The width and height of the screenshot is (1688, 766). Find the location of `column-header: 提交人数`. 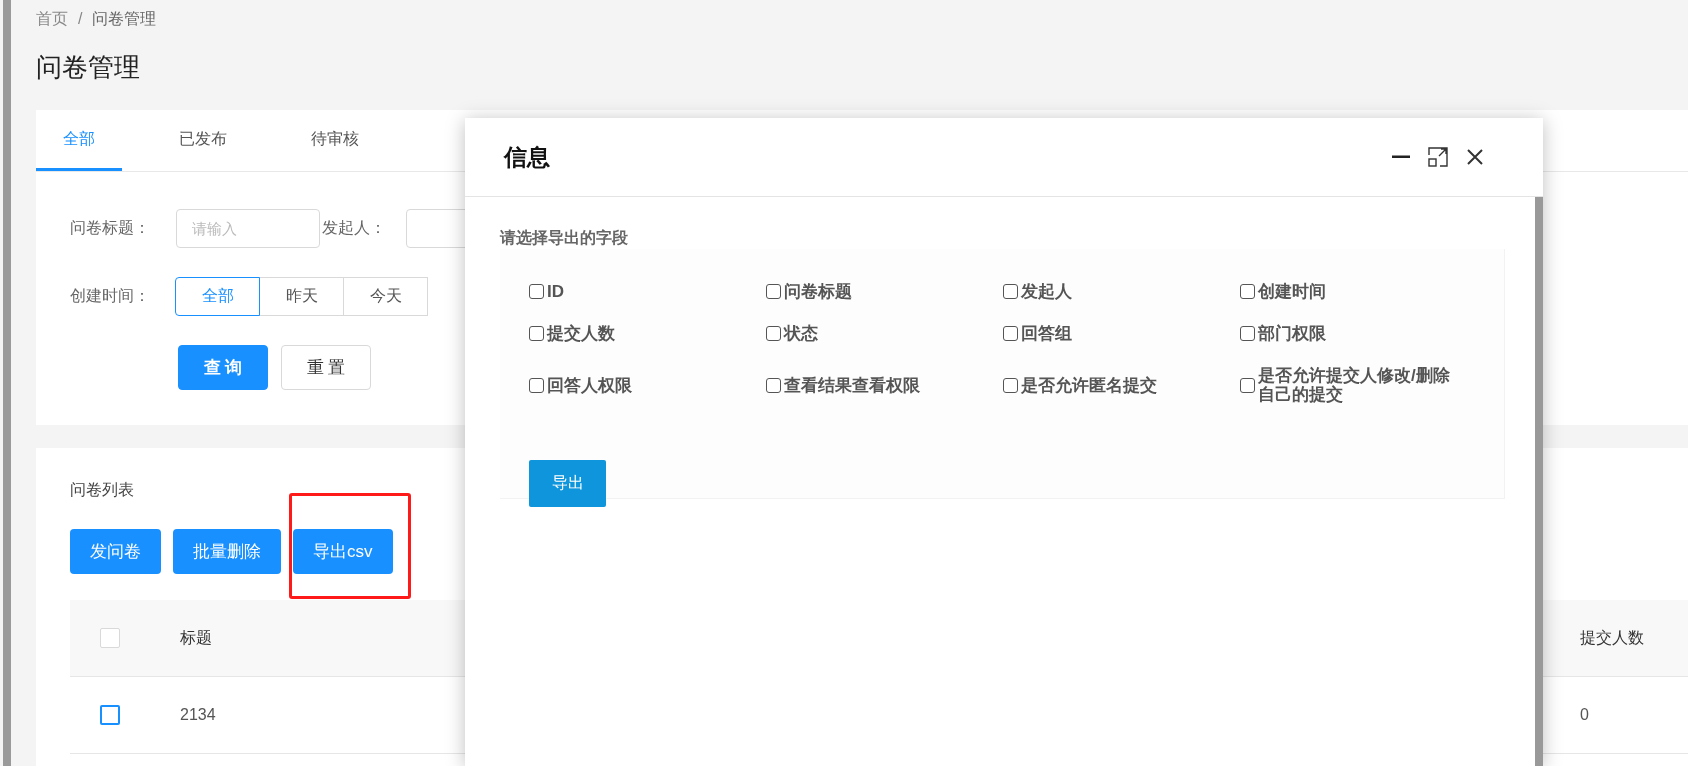

column-header: 提交人数 is located at coordinates (1612, 637).